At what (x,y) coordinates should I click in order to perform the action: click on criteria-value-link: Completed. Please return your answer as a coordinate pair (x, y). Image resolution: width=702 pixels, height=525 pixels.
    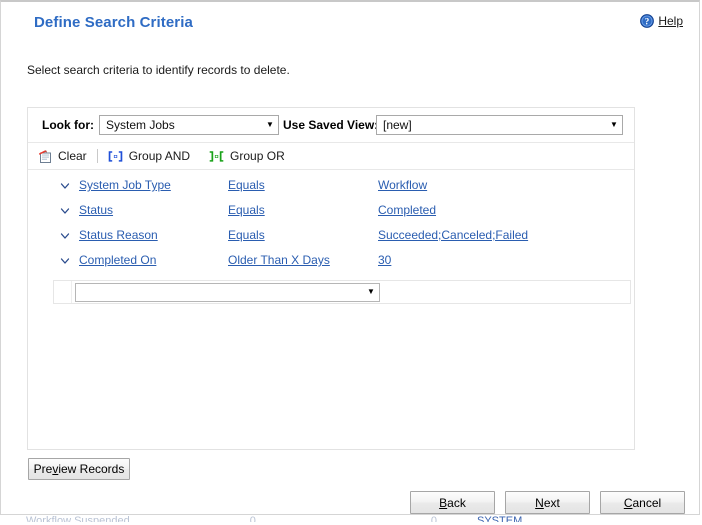
    Looking at the image, I should click on (407, 210).